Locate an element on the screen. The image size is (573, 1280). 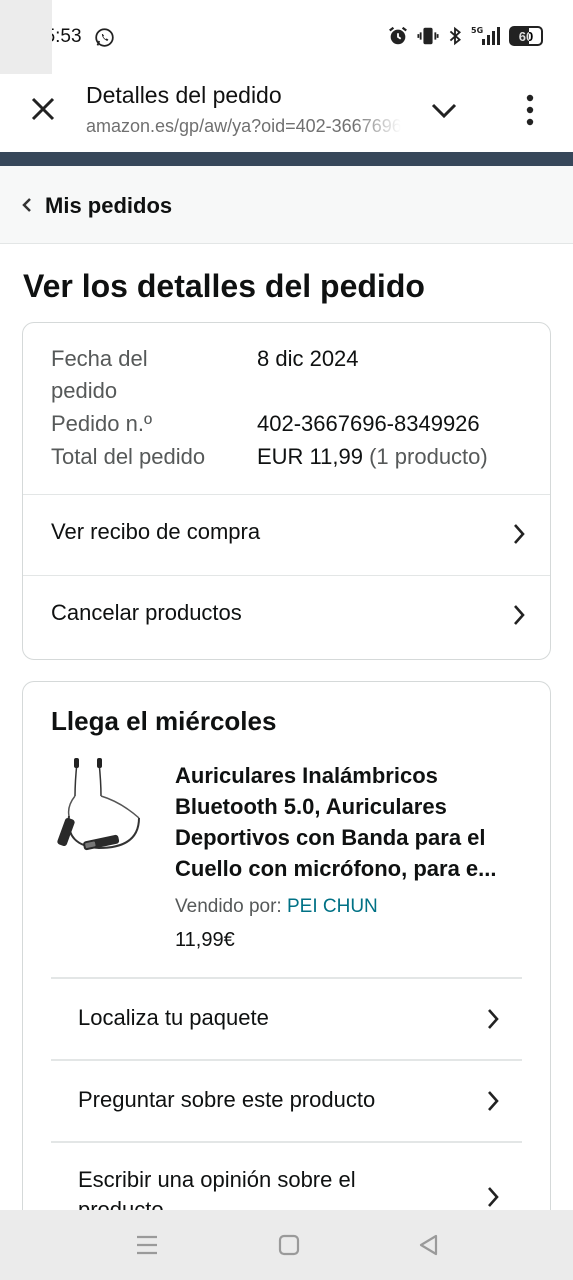
system-nav-bar is located at coordinates (286, 1245).